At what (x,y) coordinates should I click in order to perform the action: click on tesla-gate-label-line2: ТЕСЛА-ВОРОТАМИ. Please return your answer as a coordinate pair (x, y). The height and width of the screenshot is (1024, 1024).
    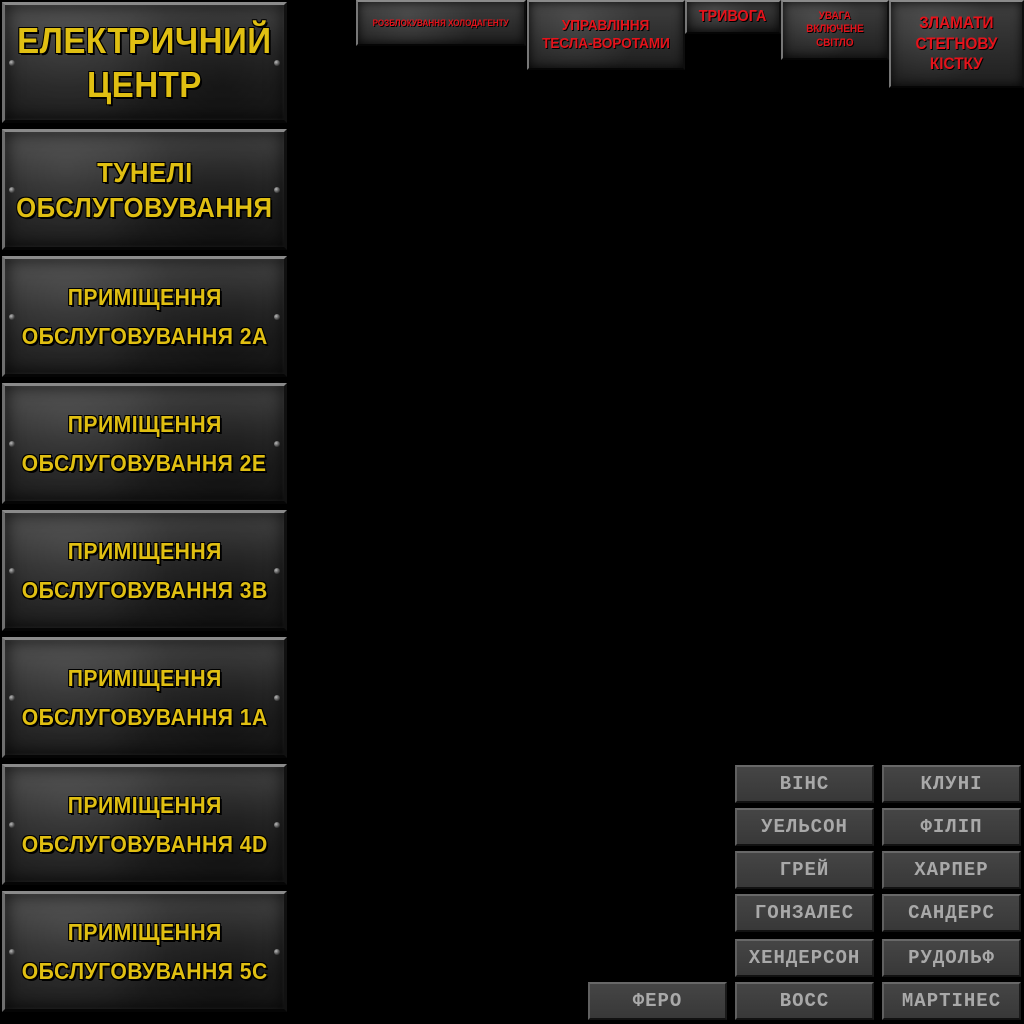
    Looking at the image, I should click on (606, 43).